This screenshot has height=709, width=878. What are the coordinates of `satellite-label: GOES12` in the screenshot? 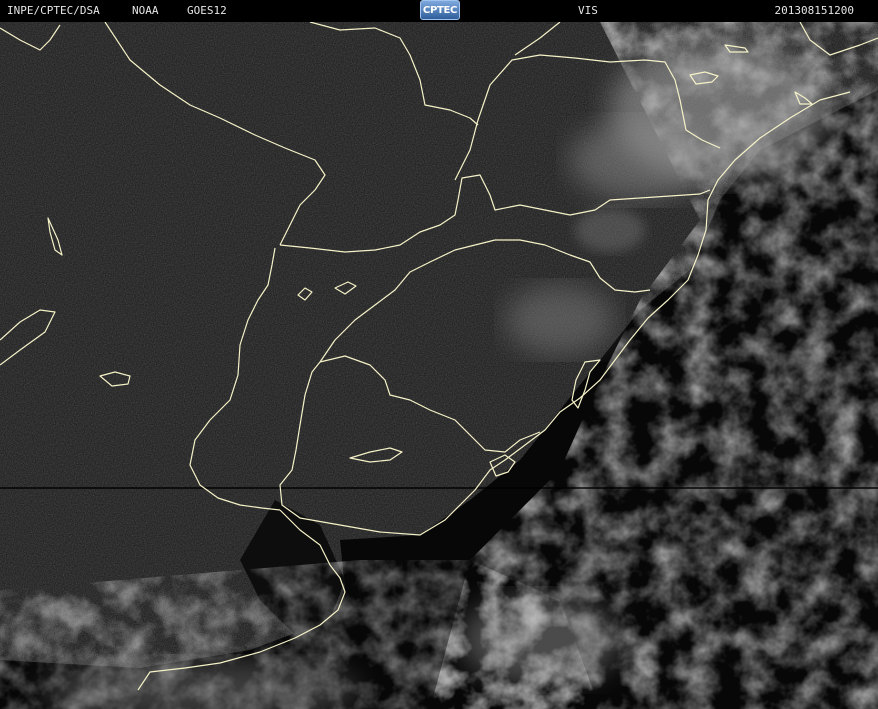 It's located at (207, 10).